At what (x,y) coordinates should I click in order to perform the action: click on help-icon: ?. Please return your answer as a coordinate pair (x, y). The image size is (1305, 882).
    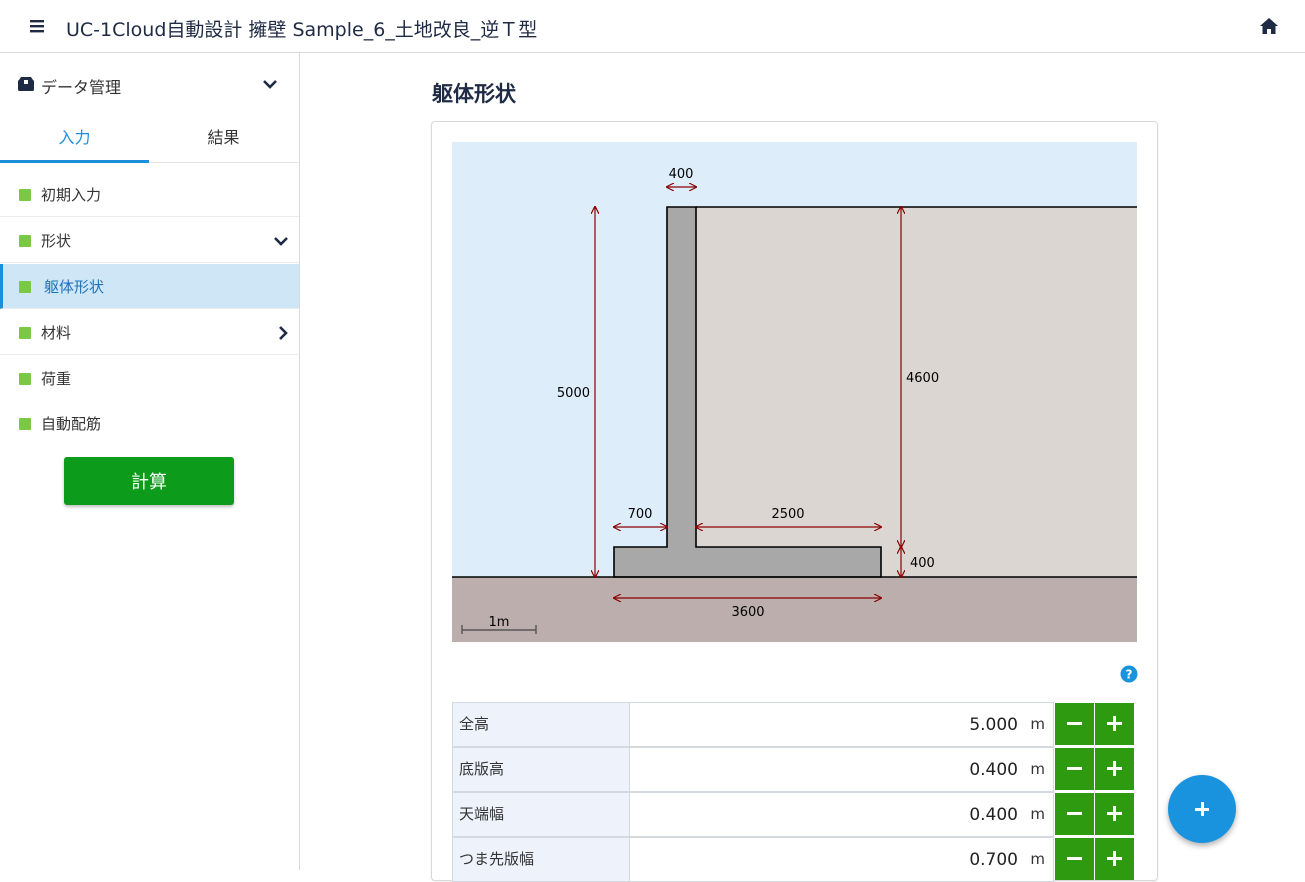
    Looking at the image, I should click on (1129, 674).